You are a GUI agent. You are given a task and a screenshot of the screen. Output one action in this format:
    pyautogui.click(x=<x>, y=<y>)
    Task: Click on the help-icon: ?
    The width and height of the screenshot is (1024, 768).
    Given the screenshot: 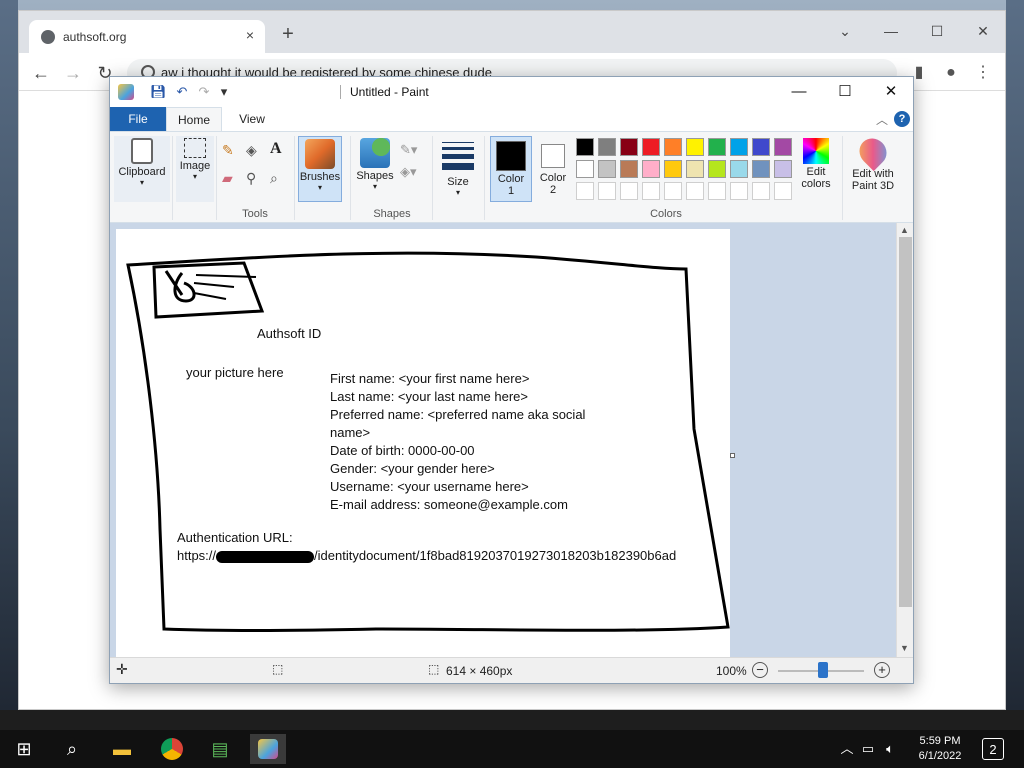 What is the action you would take?
    pyautogui.click(x=902, y=119)
    